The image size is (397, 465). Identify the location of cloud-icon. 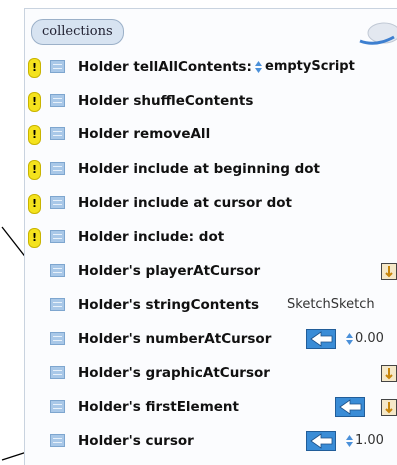
(376, 33).